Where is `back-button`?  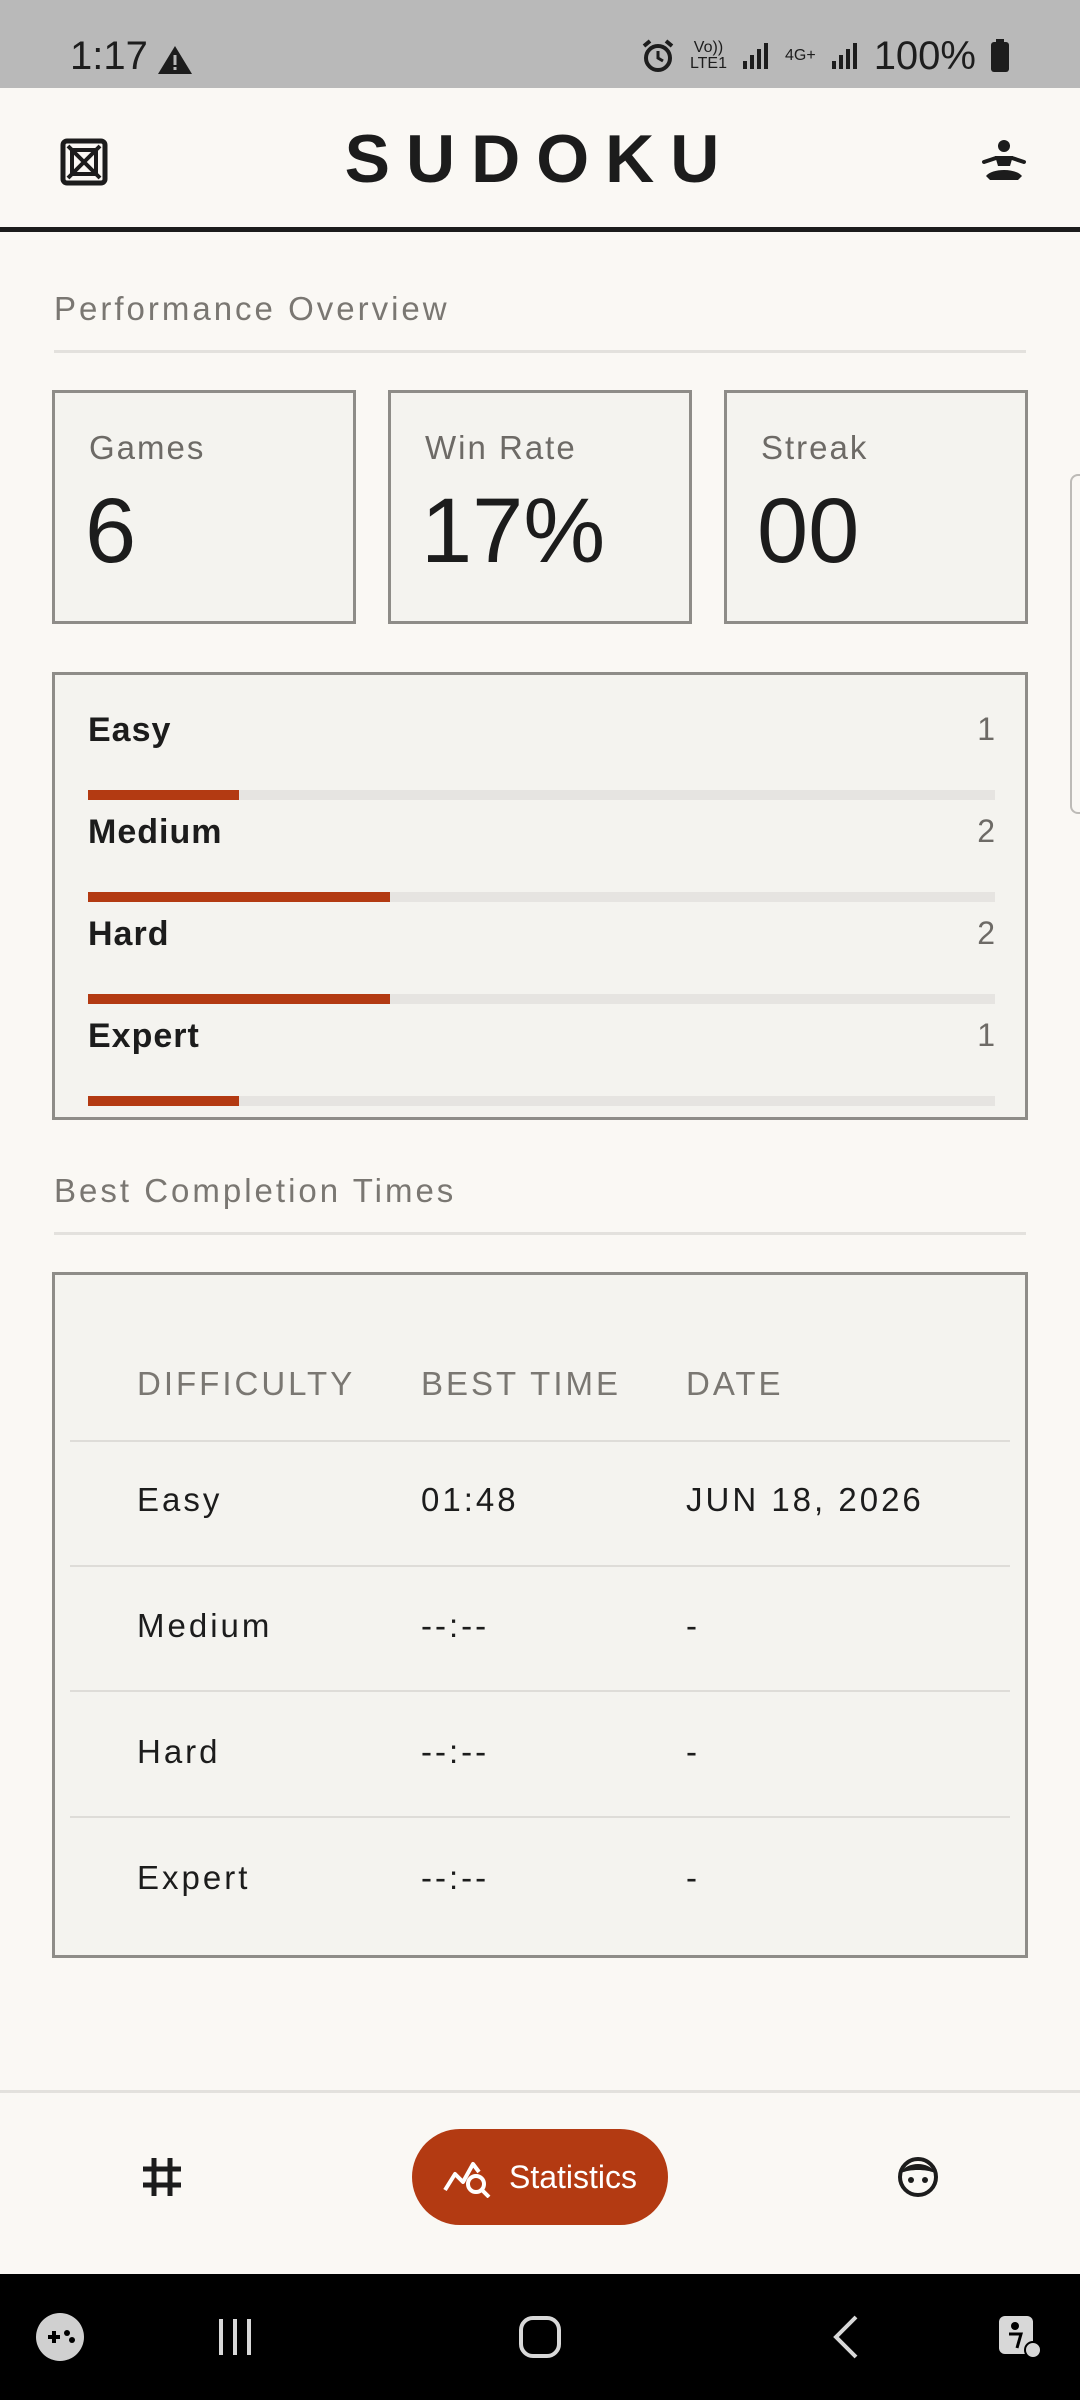 back-button is located at coordinates (845, 2337).